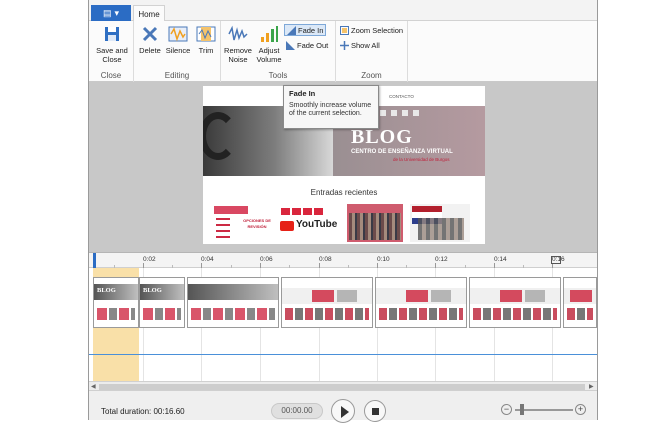  What do you see at coordinates (500, 259) in the screenshot?
I see `tick-label: 0:14` at bounding box center [500, 259].